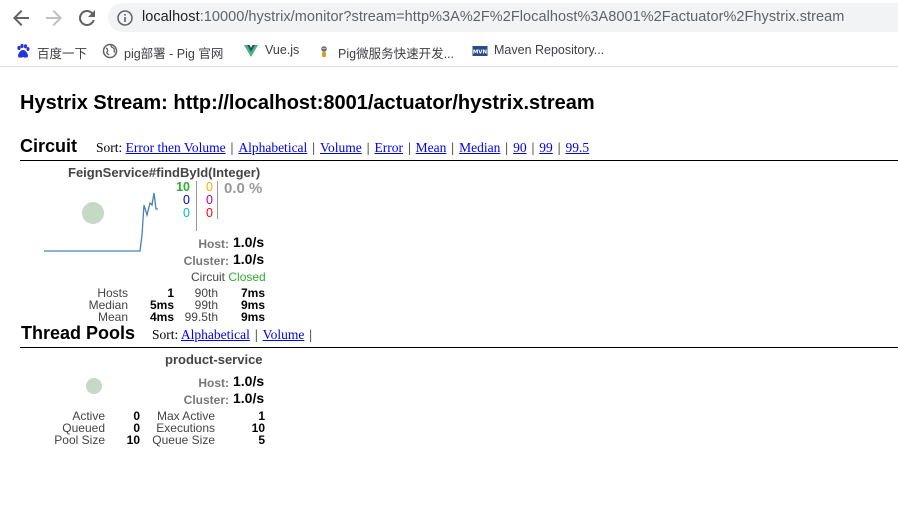  Describe the element at coordinates (459, 160) in the screenshot. I see `circuit-divider` at that location.